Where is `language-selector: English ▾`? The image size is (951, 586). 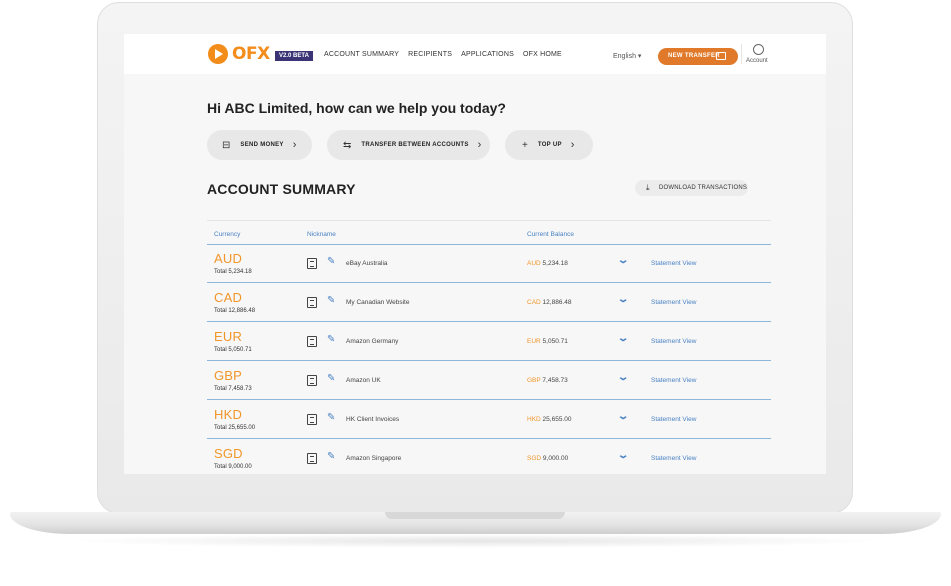 language-selector: English ▾ is located at coordinates (627, 56).